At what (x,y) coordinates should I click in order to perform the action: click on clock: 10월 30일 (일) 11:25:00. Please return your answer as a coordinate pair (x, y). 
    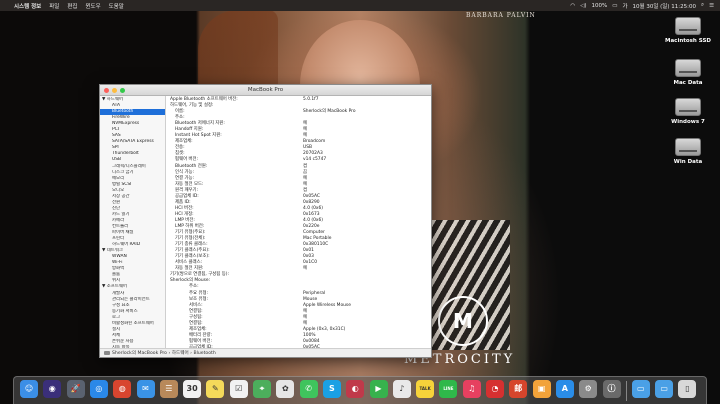
    Looking at the image, I should click on (664, 6).